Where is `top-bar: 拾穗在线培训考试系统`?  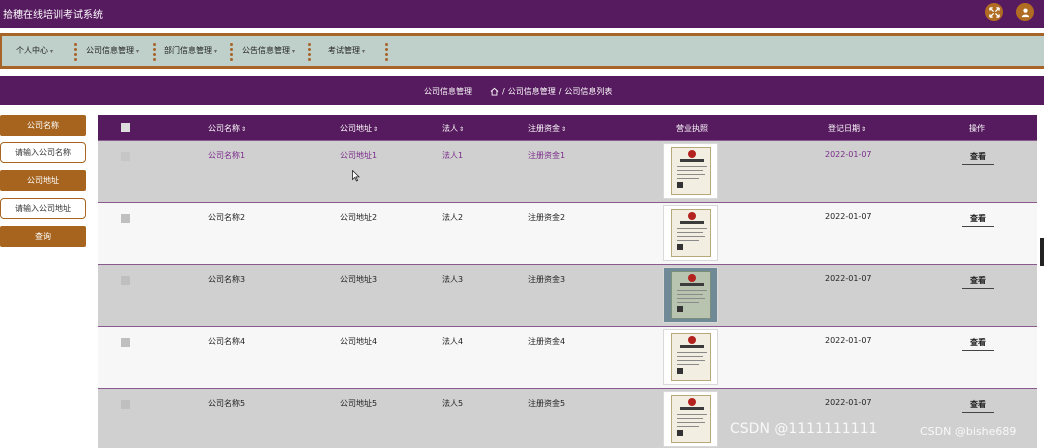
top-bar: 拾穗在线培训考试系统 is located at coordinates (522, 14).